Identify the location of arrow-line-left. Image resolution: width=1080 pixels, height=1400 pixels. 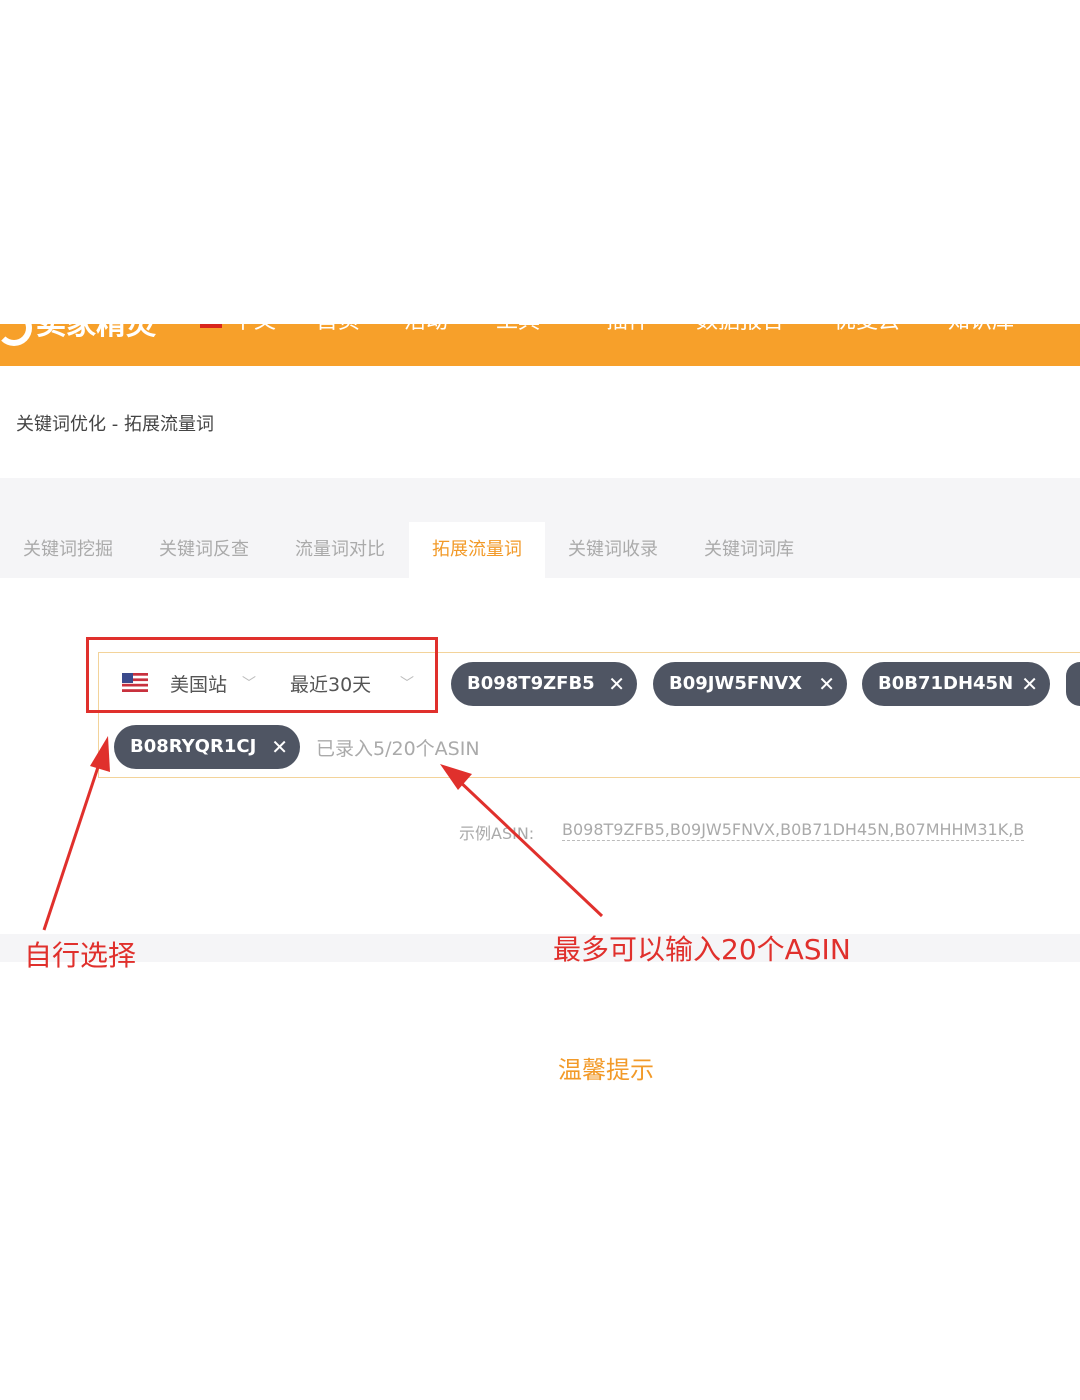
(73, 841).